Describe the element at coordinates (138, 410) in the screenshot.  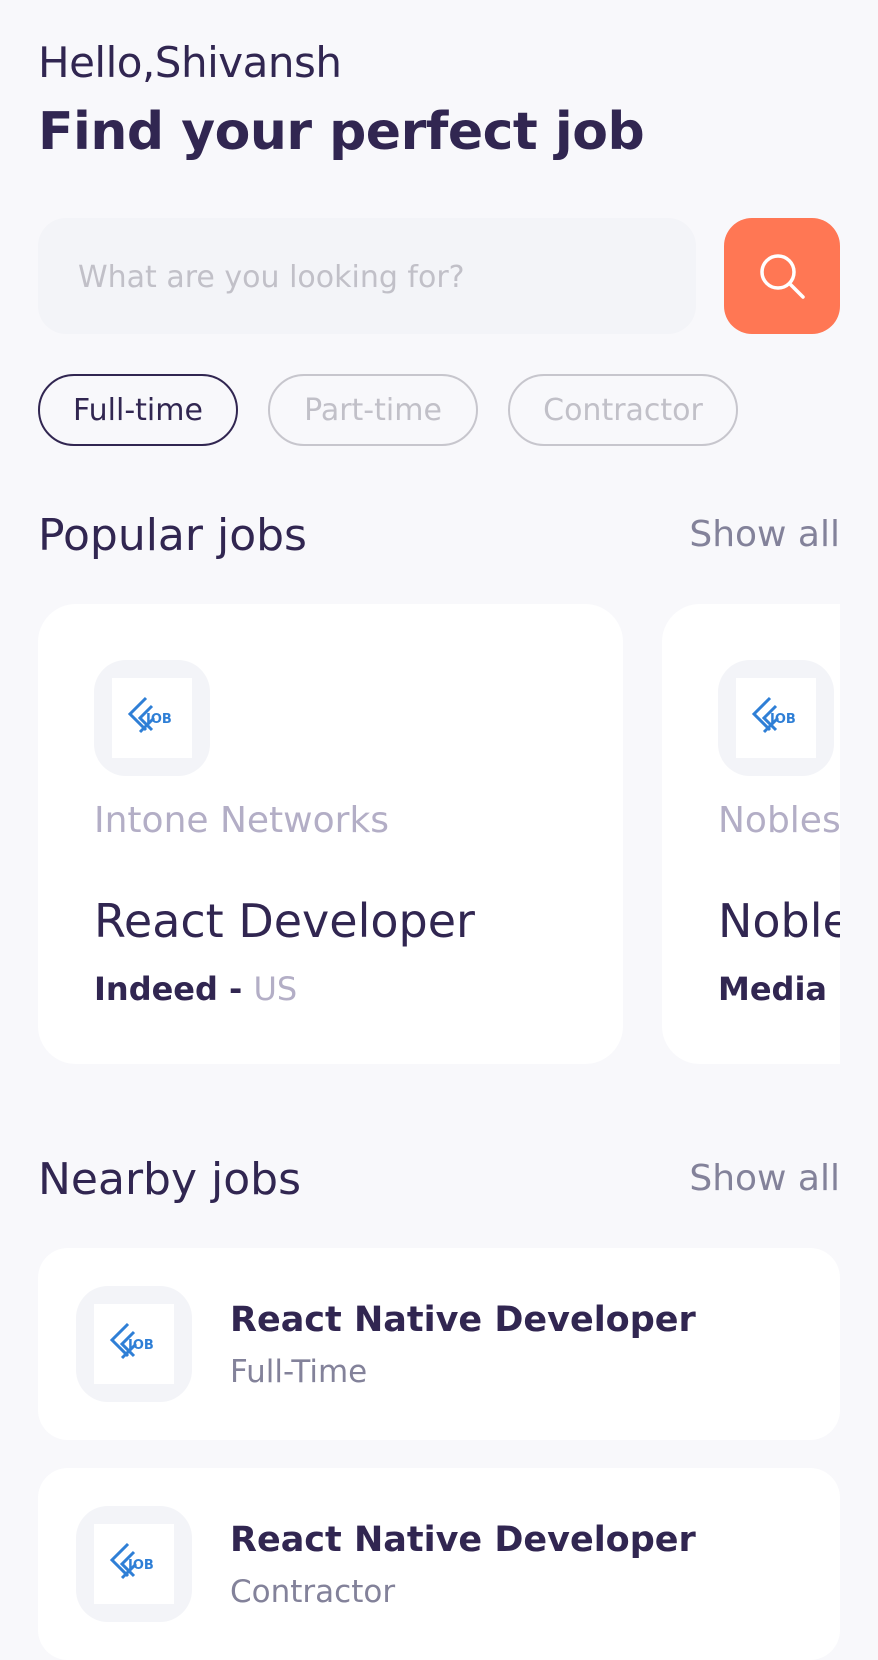
I see `tab-full-time: Full-time` at that location.